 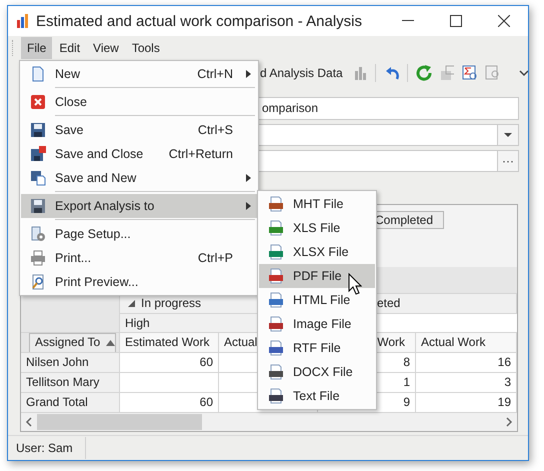 I want to click on magnifier-document-icon, so click(x=38, y=282).